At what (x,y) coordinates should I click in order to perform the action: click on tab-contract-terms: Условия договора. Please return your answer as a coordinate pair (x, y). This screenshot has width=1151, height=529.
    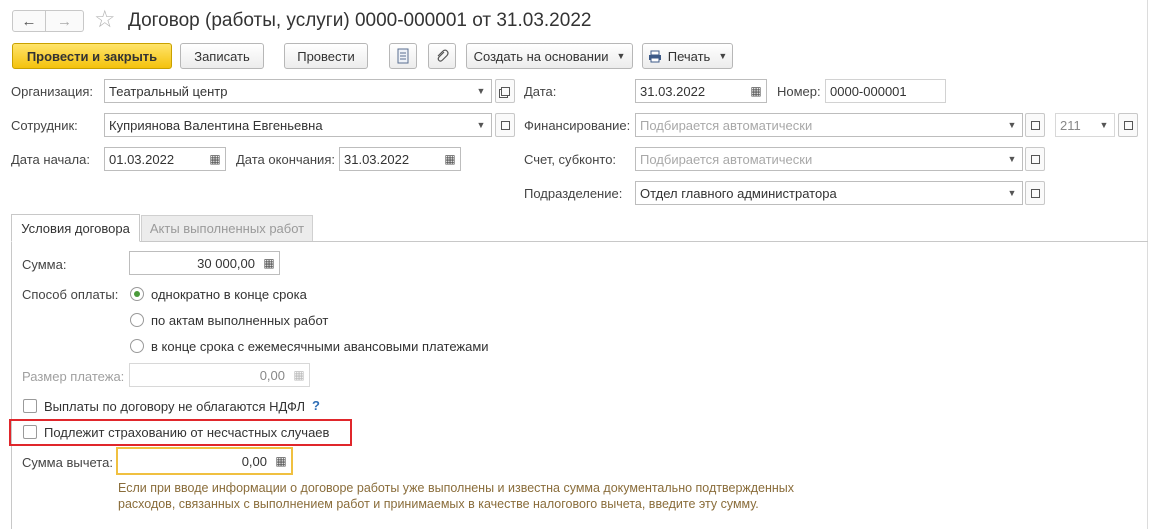
    Looking at the image, I should click on (75, 228).